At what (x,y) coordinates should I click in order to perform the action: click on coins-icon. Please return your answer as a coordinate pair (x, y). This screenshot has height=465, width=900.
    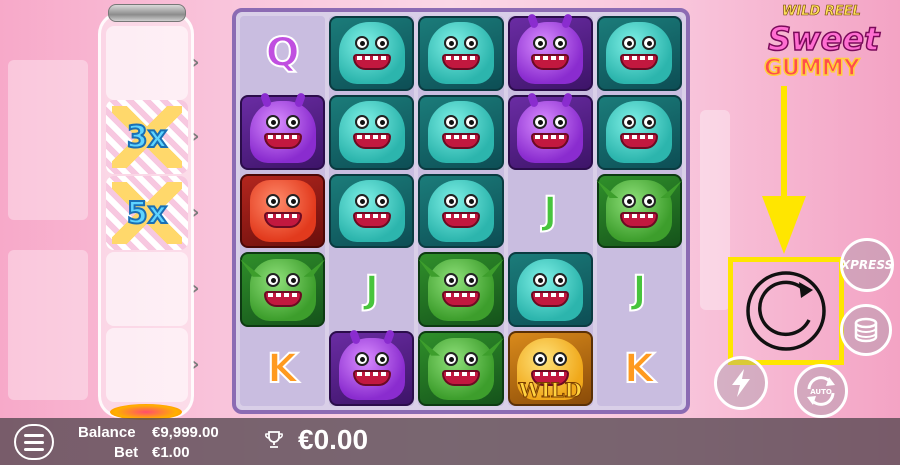
    Looking at the image, I should click on (866, 330).